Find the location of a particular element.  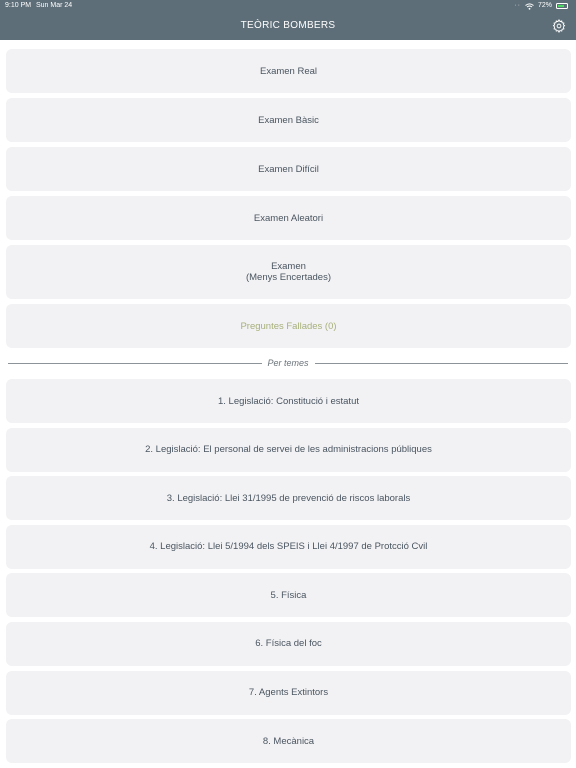

exam-label: Examen Aleatori is located at coordinates (288, 218).